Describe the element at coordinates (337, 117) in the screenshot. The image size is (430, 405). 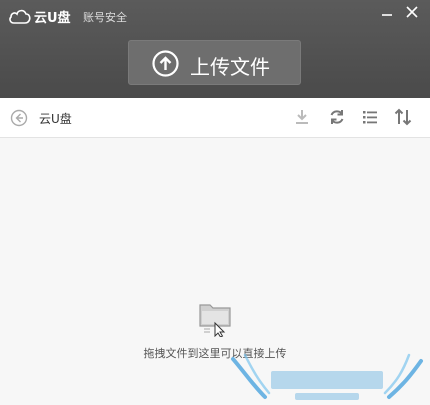
I see `refresh-icon` at that location.